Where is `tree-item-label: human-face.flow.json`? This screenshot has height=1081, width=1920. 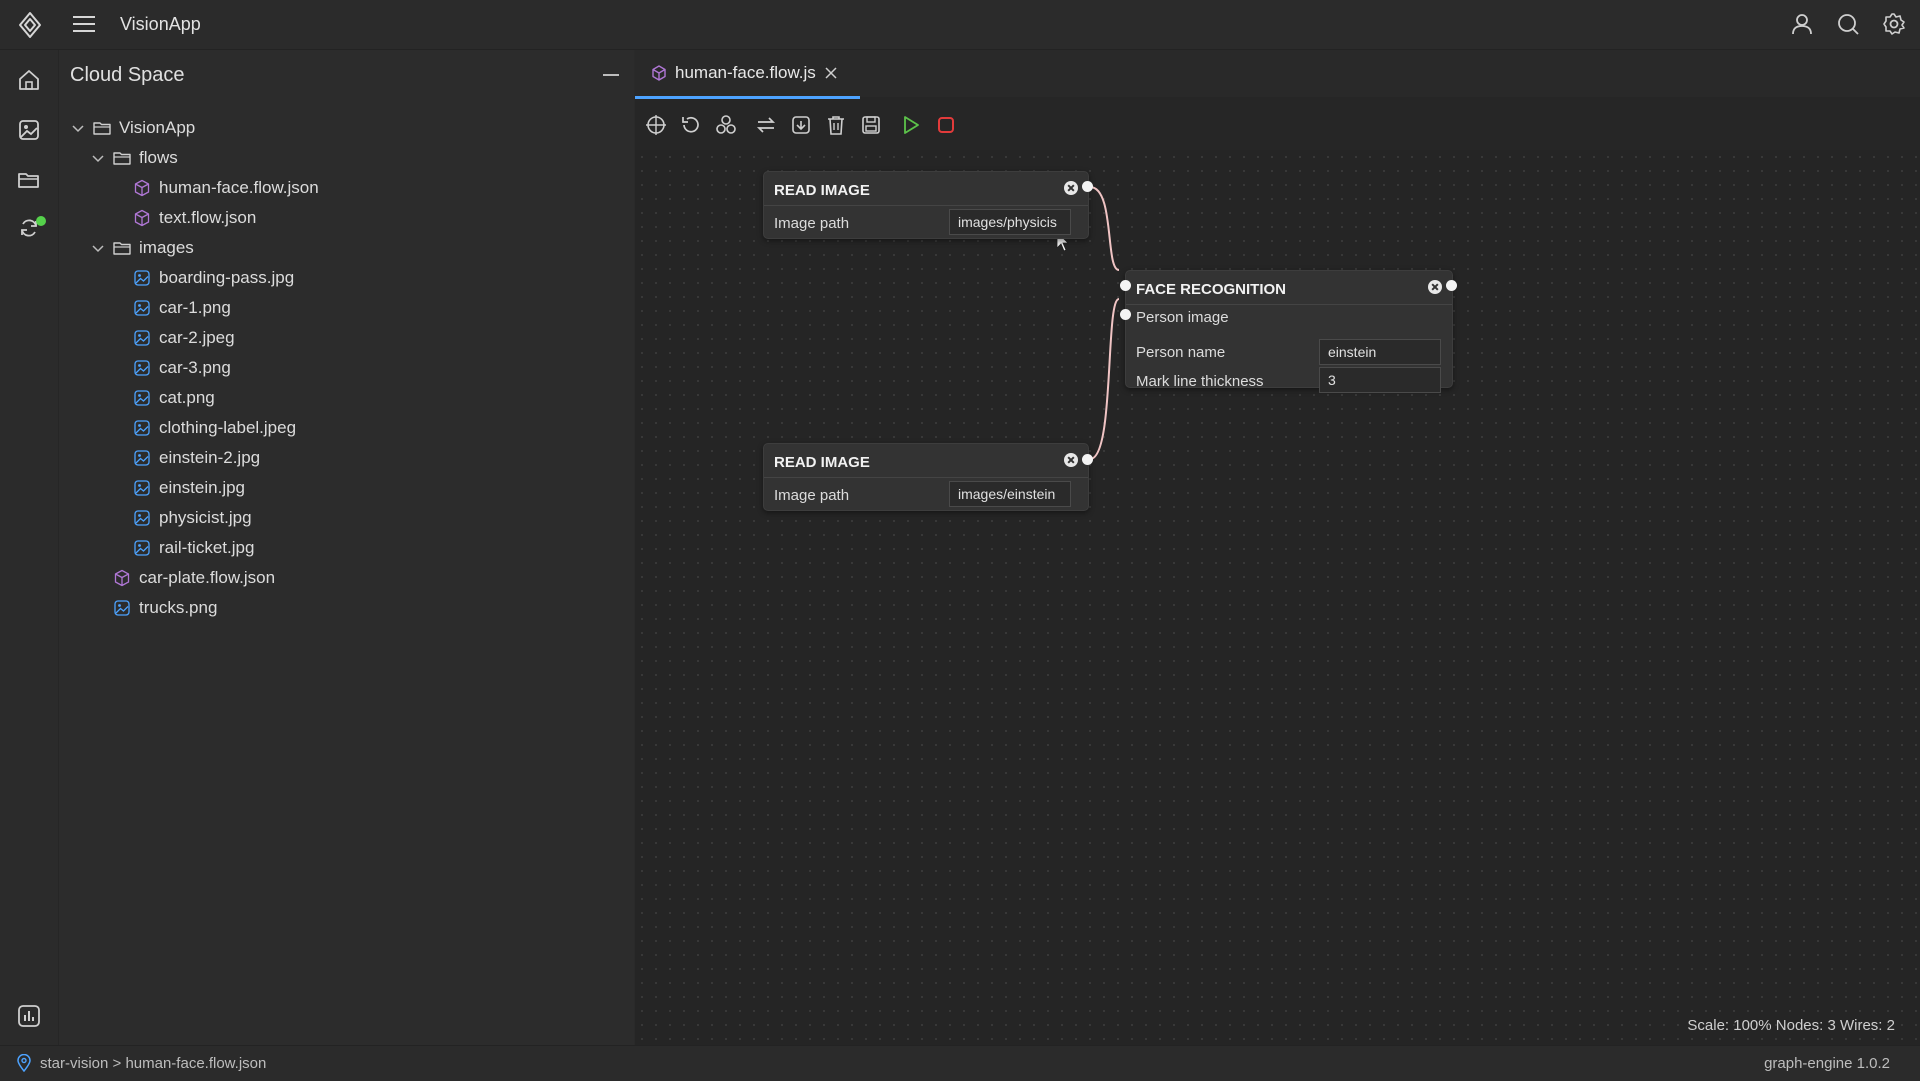
tree-item-label: human-face.flow.json is located at coordinates (239, 187).